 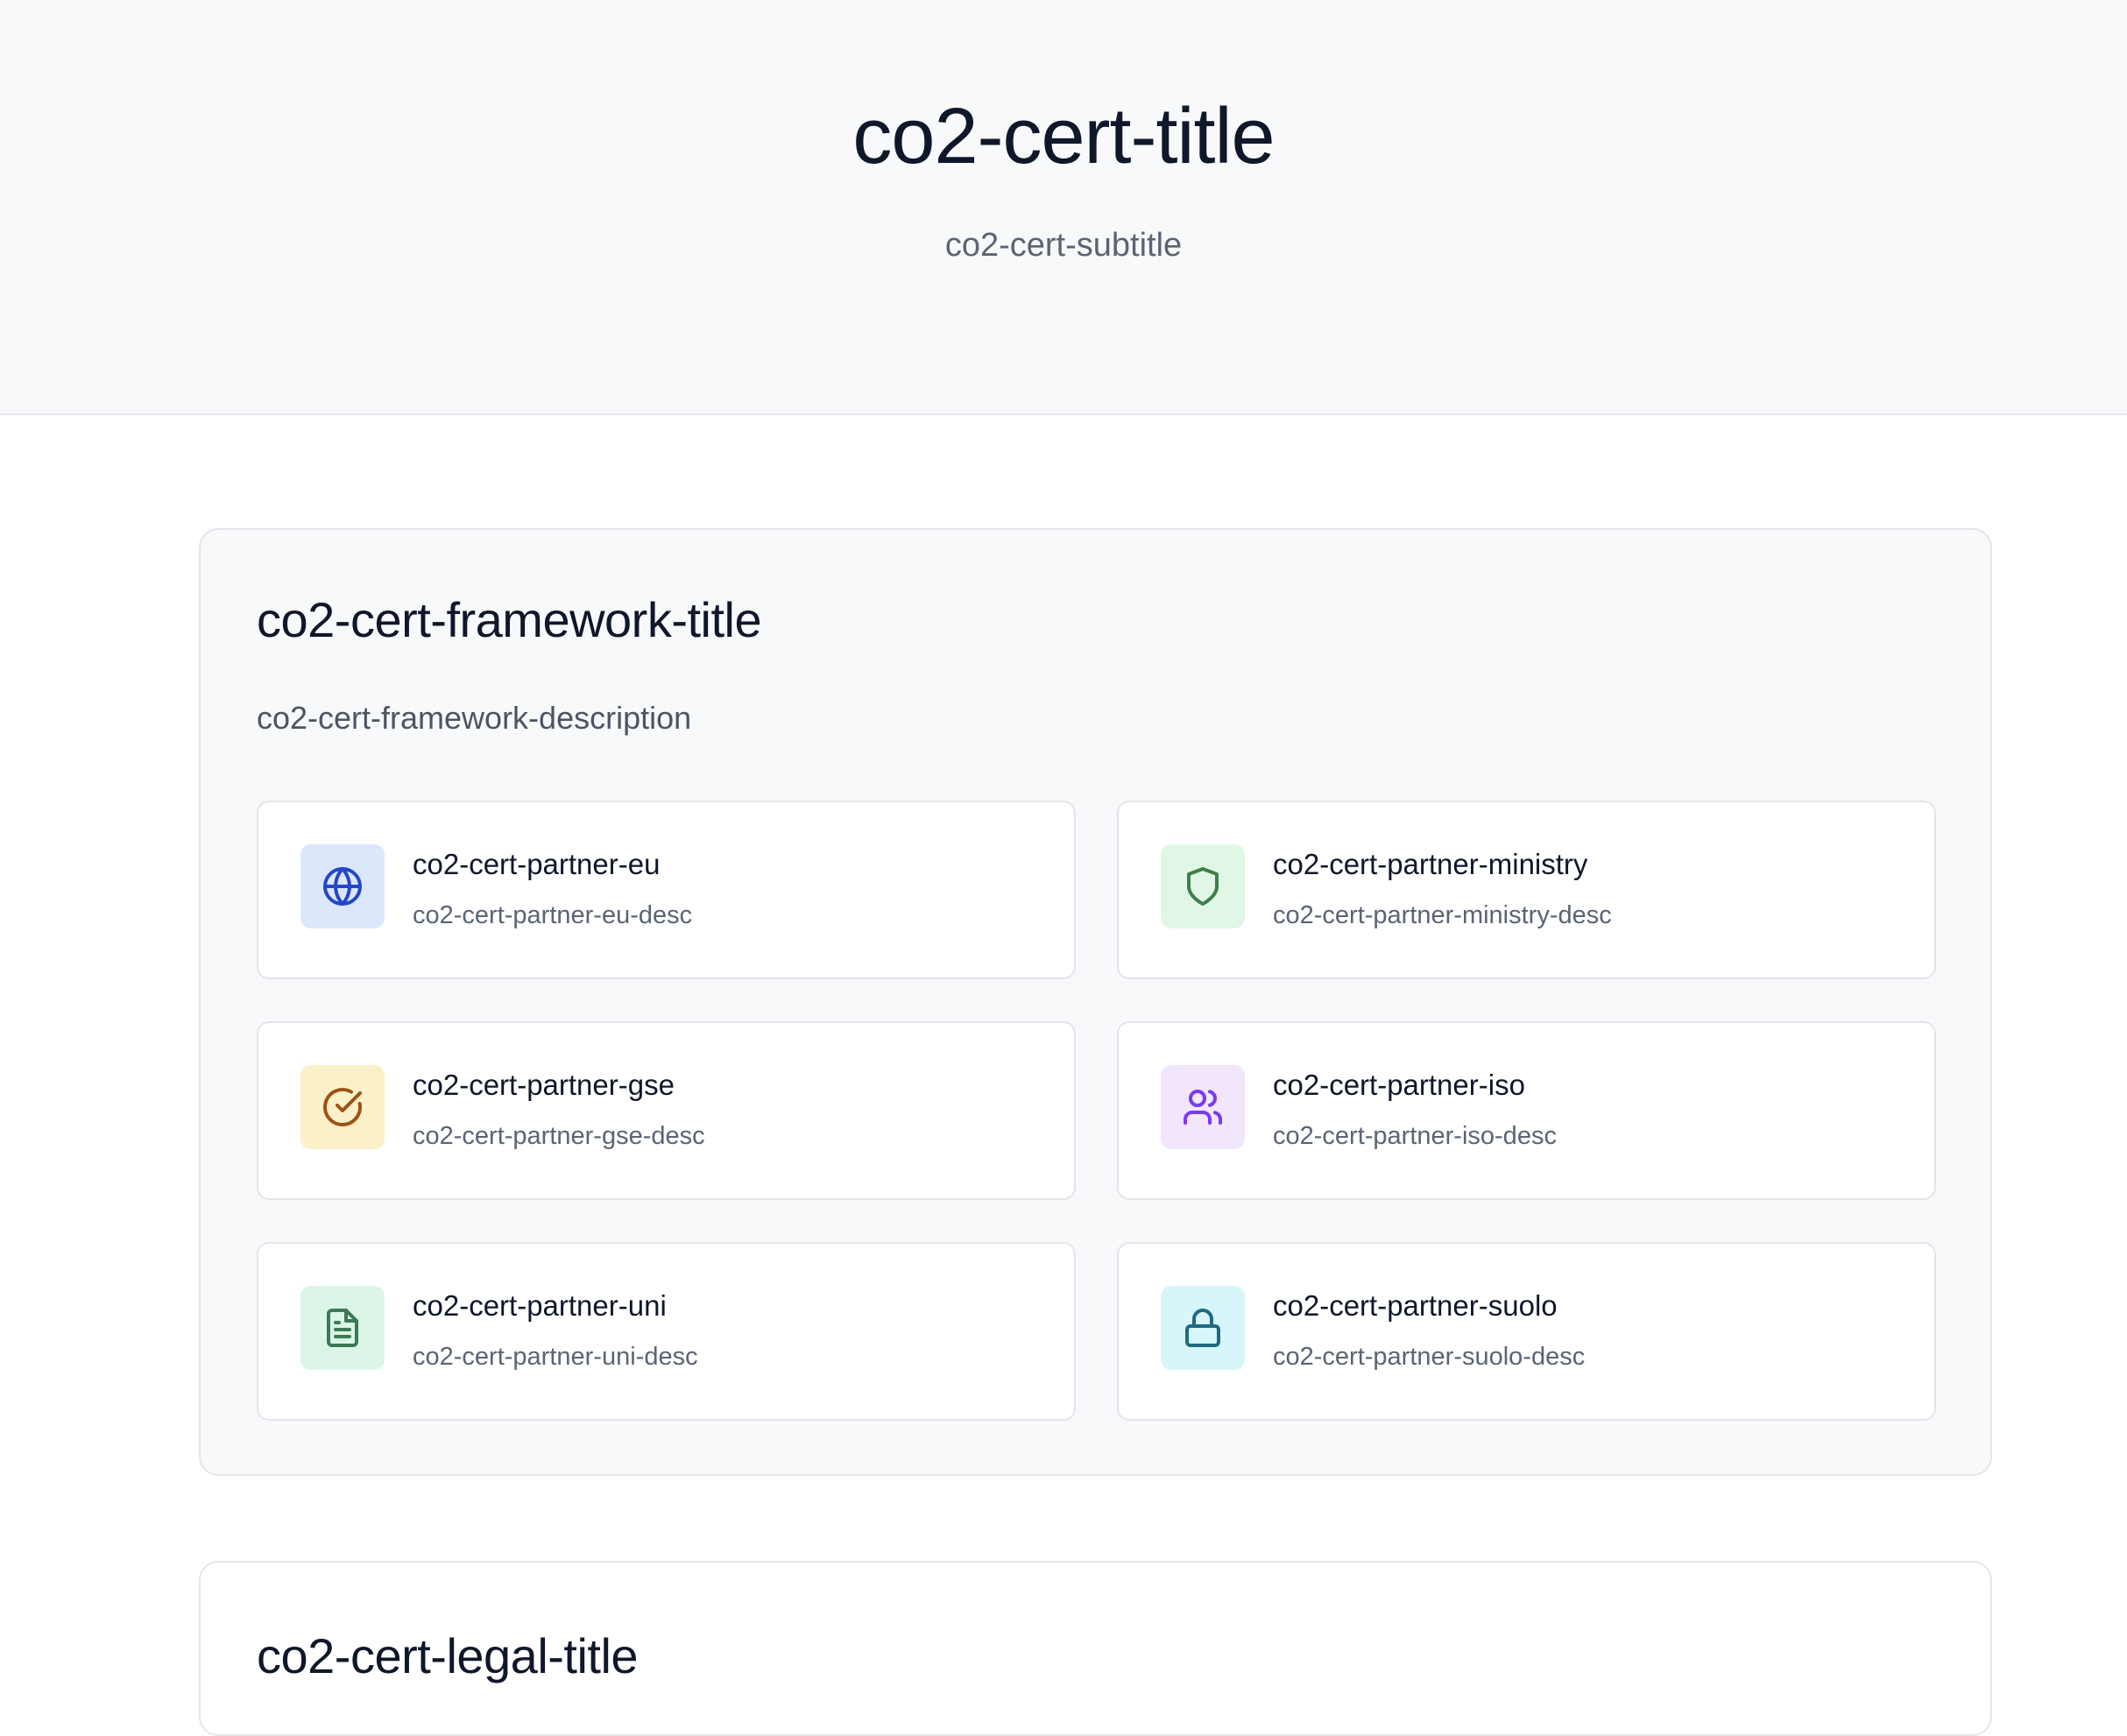 I want to click on partner-name: co2-cert-partner-ministry, so click(x=1430, y=864).